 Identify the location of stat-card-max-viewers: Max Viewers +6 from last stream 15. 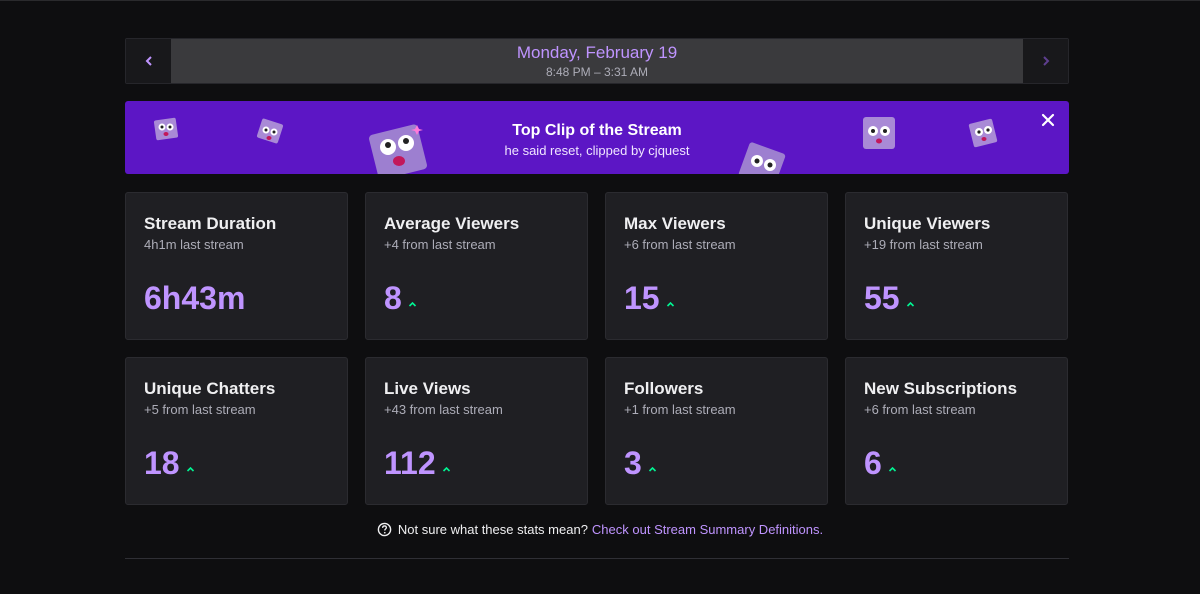
(716, 266).